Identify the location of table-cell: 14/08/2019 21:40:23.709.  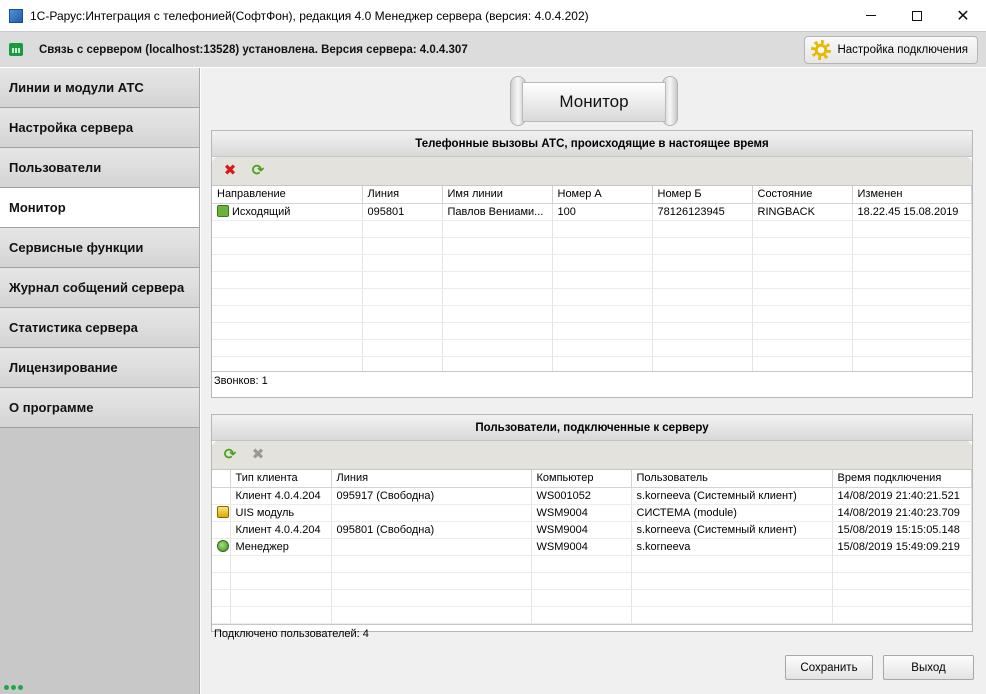
(902, 513).